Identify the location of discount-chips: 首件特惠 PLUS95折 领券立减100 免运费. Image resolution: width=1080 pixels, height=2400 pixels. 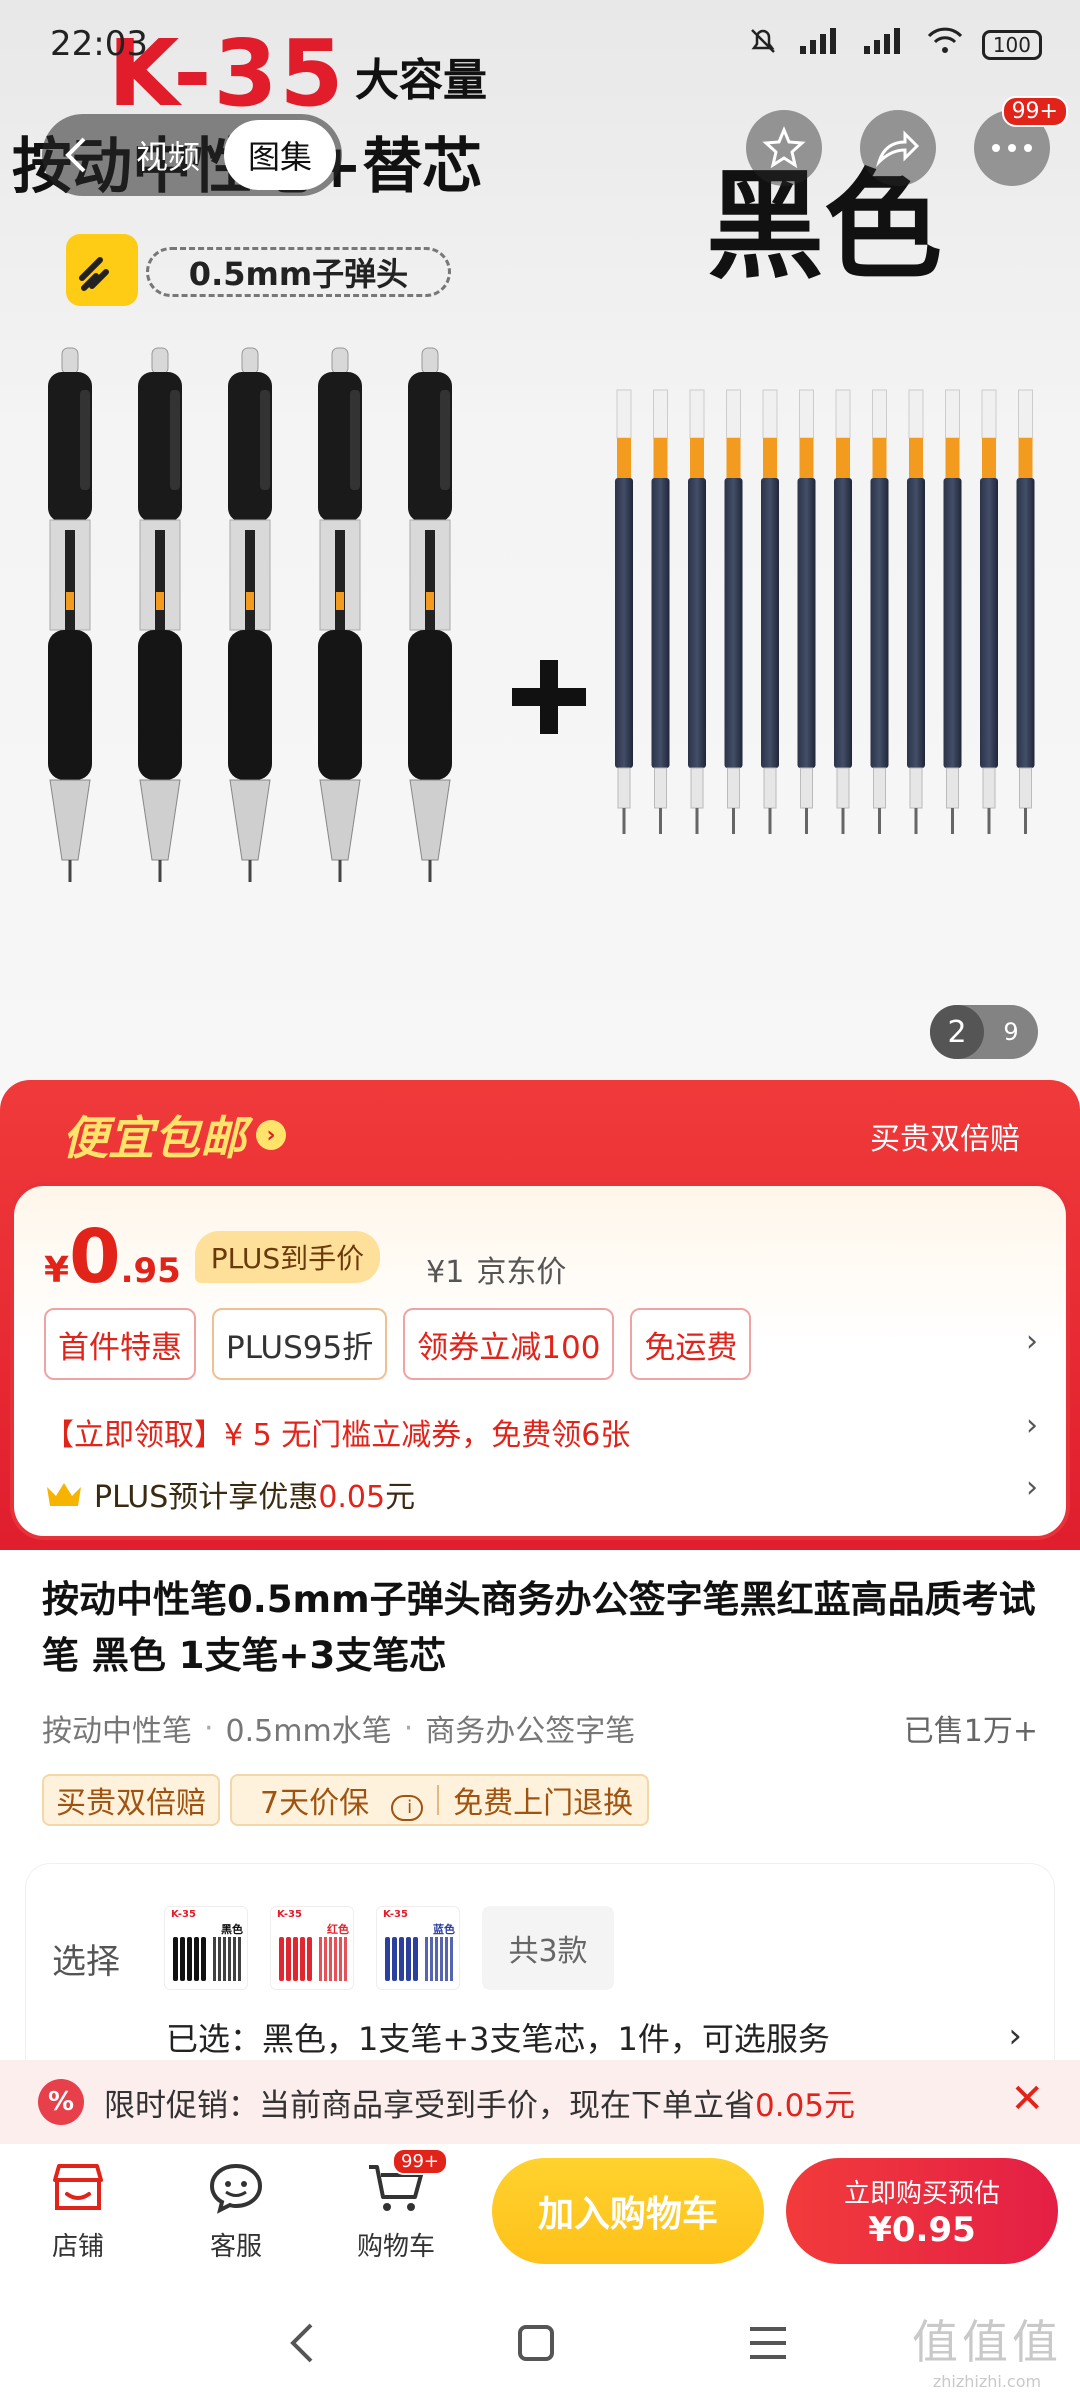
(398, 1344).